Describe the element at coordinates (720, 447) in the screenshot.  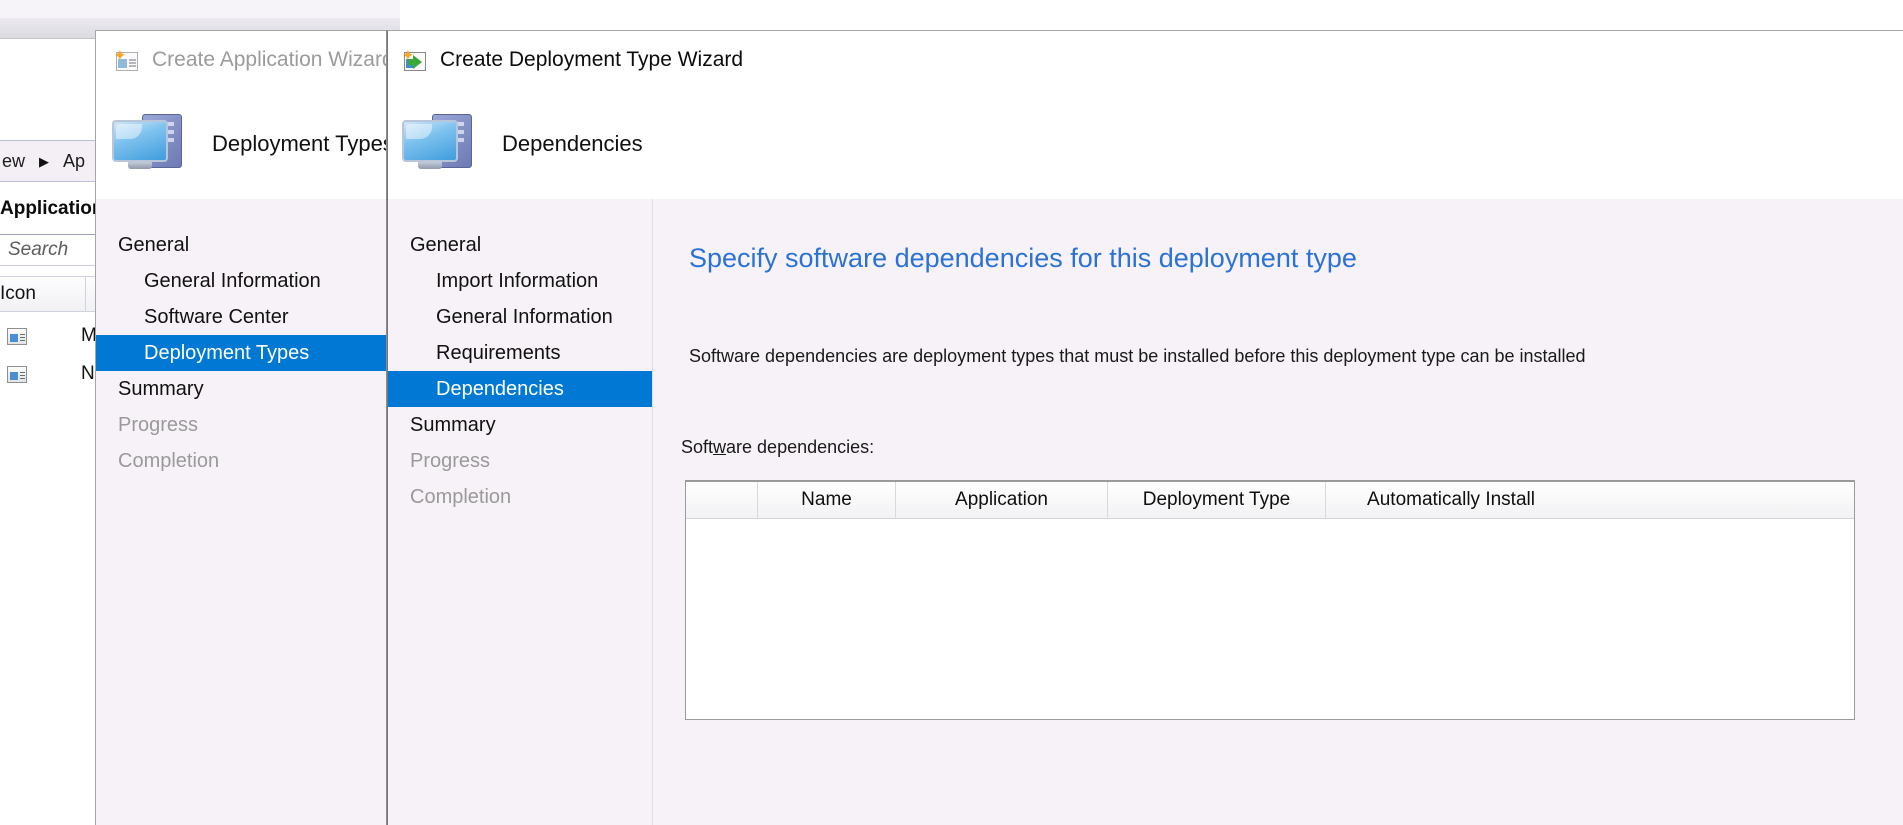
I see `label-accelerator-key: w` at that location.